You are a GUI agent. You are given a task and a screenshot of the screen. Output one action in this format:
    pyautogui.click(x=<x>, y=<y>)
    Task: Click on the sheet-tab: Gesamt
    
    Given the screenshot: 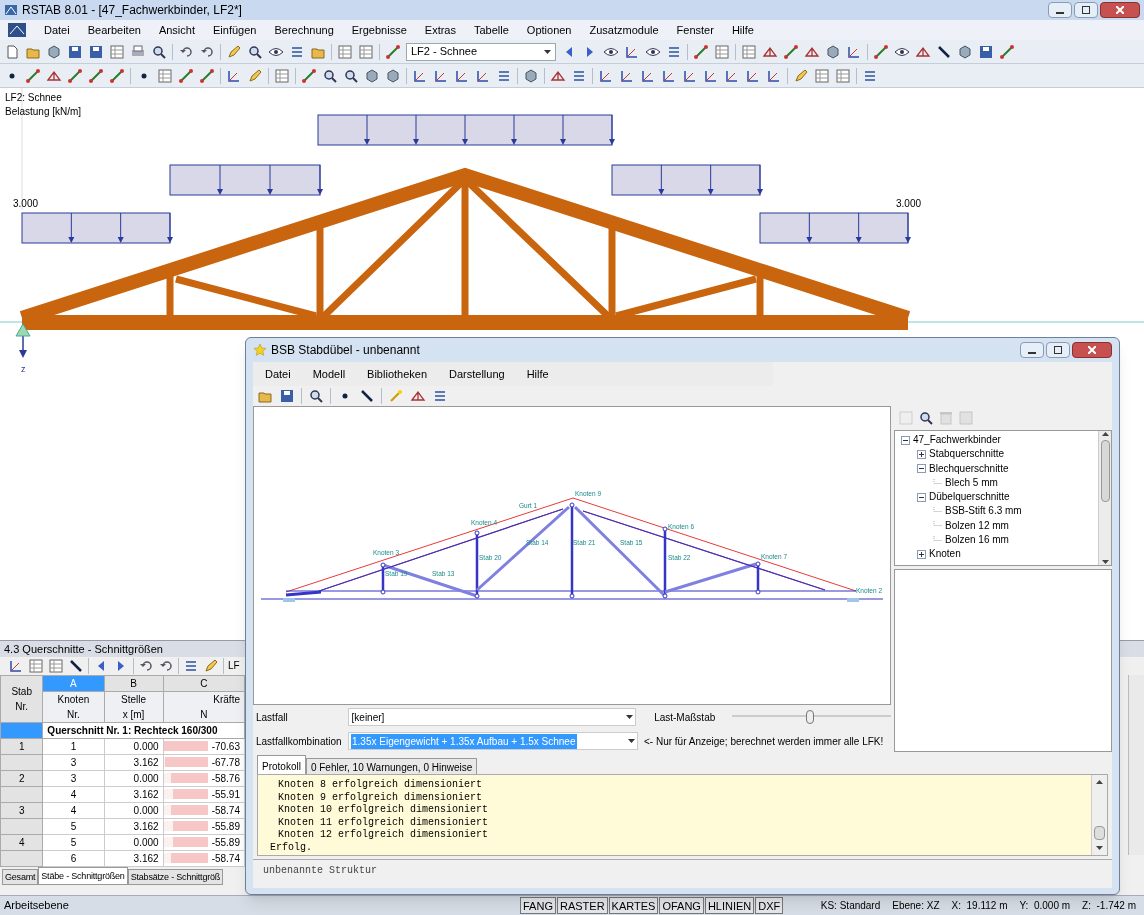 What is the action you would take?
    pyautogui.click(x=20, y=876)
    